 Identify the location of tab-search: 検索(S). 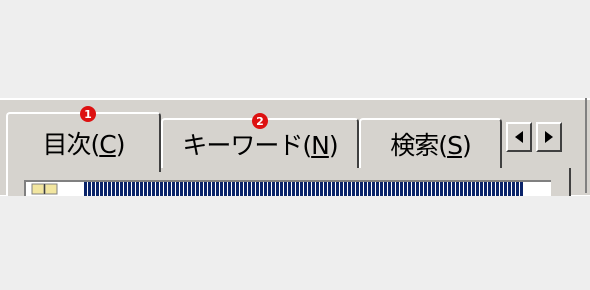
(430, 143).